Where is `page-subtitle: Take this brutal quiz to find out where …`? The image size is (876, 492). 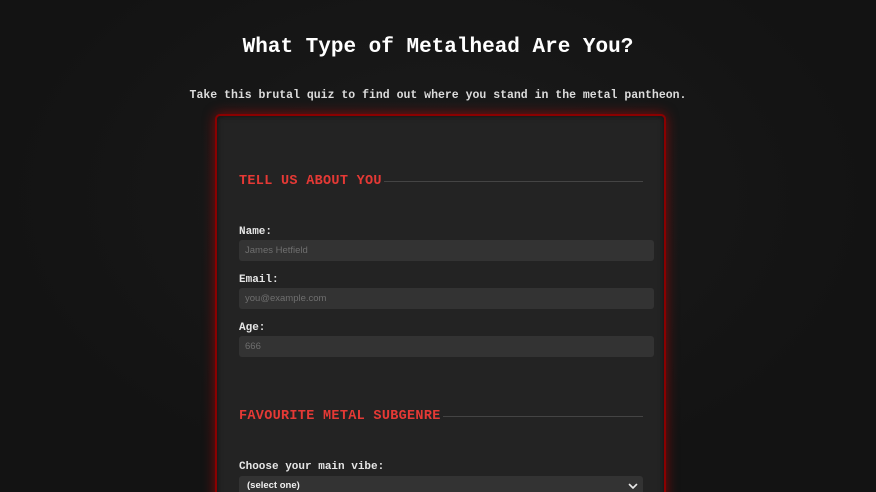
page-subtitle: Take this brutal quiz to find out where … is located at coordinates (438, 95).